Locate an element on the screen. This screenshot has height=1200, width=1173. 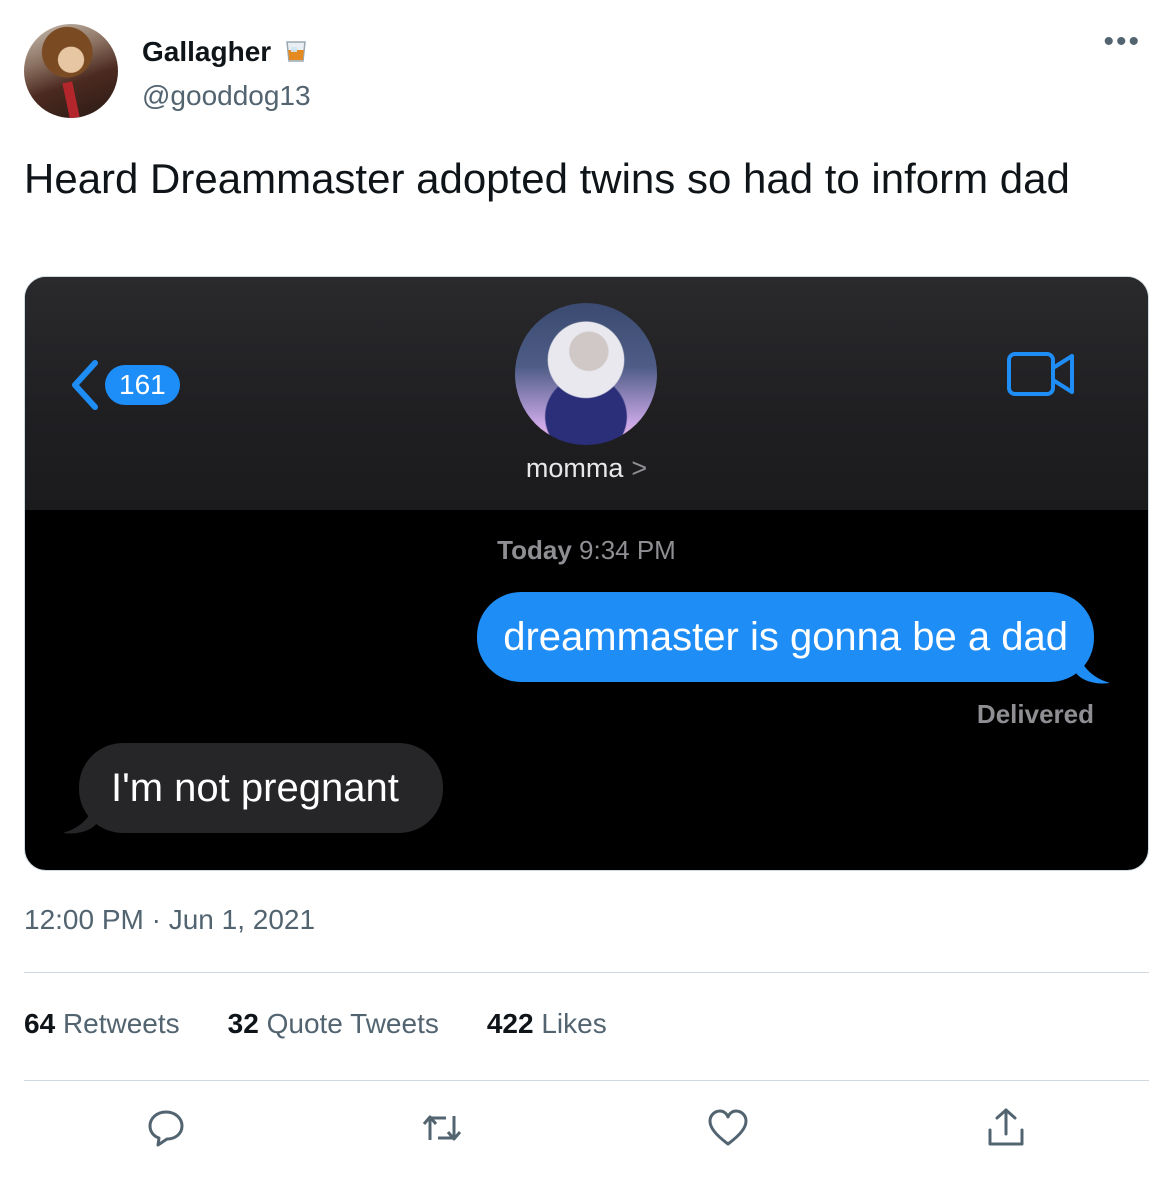
tweet-header: Gallagher @gooddog13 ••• is located at coordinates (586, 72).